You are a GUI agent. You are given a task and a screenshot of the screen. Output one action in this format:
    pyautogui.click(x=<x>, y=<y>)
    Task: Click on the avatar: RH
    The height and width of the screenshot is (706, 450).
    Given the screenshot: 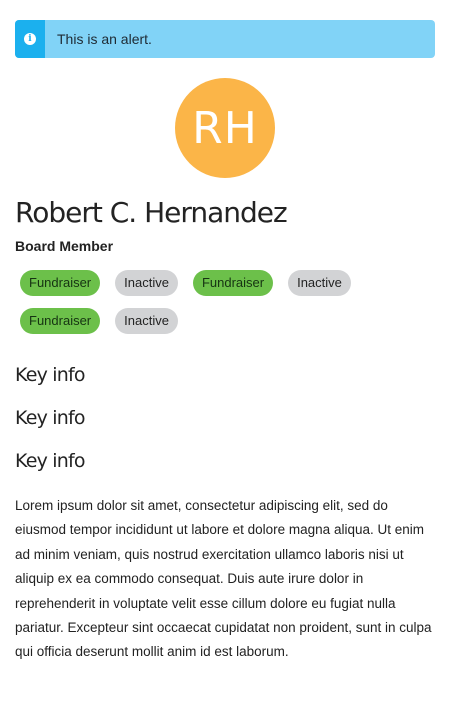 What is the action you would take?
    pyautogui.click(x=225, y=128)
    